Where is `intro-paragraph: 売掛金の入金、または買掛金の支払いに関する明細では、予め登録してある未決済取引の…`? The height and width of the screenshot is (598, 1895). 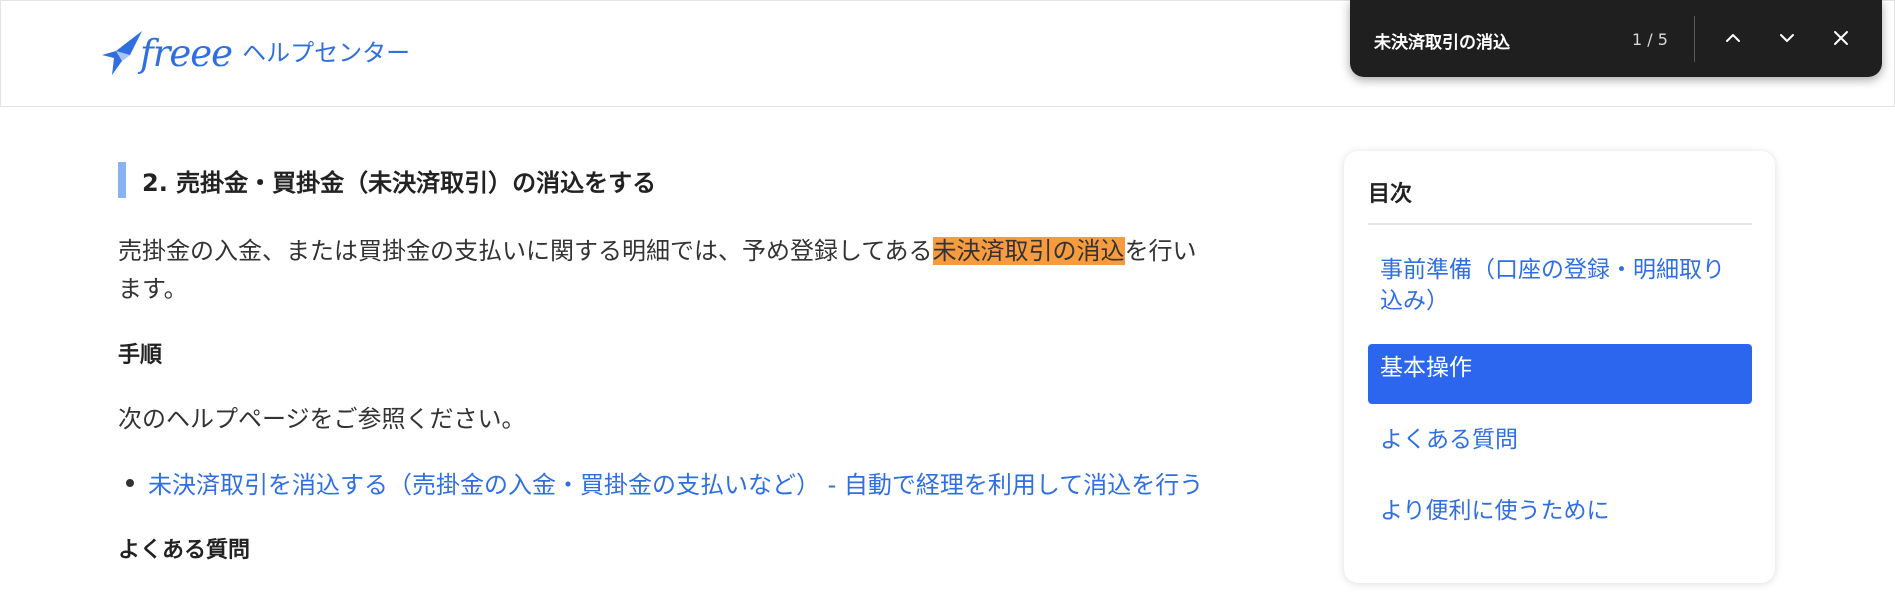
intro-paragraph: 売掛金の入金、または買掛金の支払いに関する明細では、予め登録してある未決済取引の… is located at coordinates (663, 270).